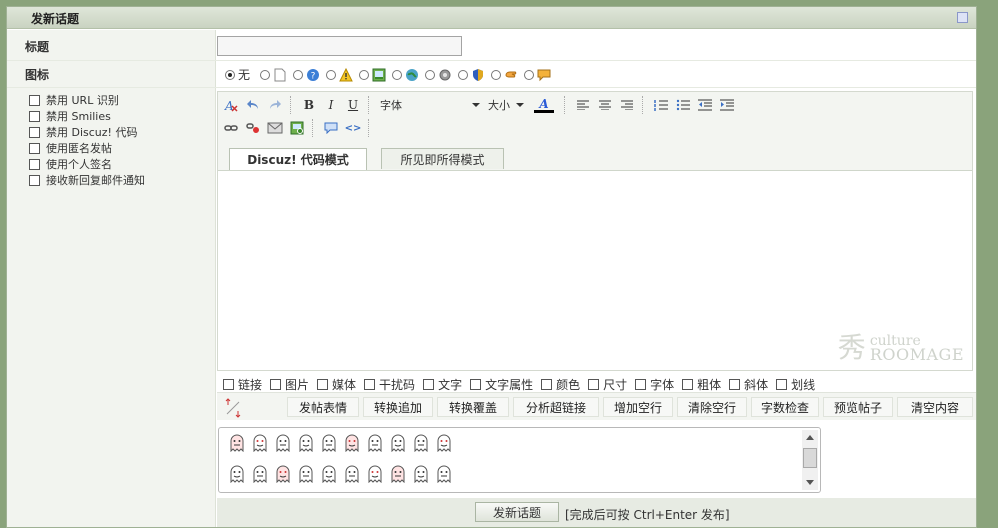 This screenshot has width=998, height=528. What do you see at coordinates (785, 407) in the screenshot?
I see `word-count-button: 字数检查` at bounding box center [785, 407].